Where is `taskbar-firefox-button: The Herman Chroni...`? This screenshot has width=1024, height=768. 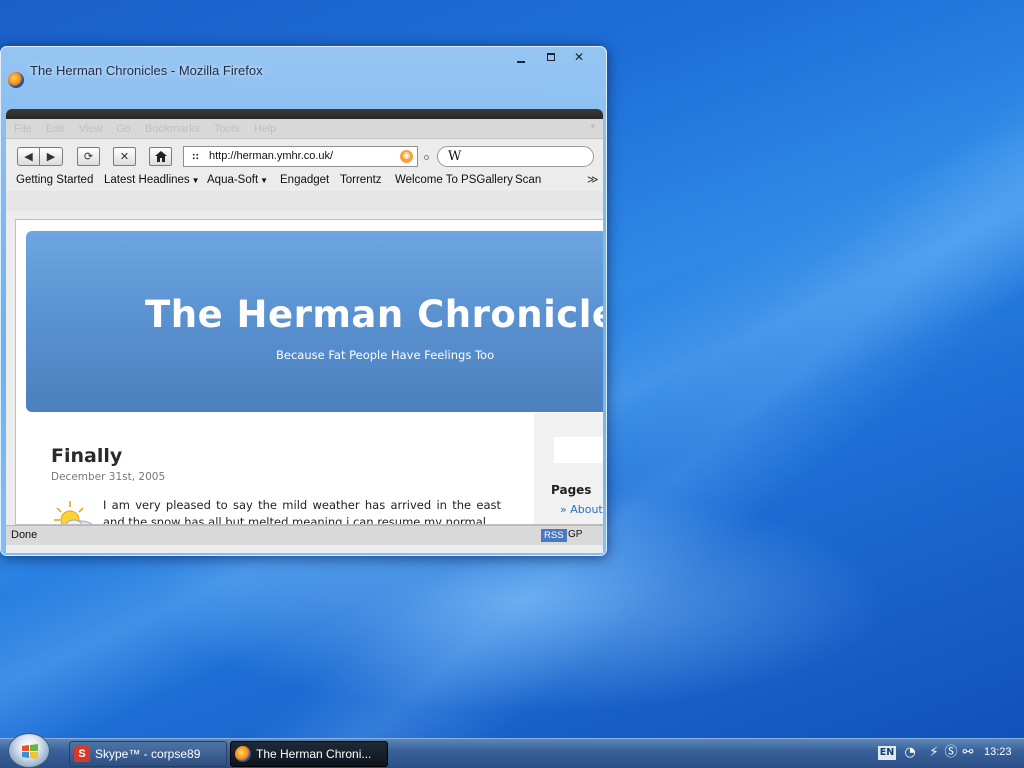 taskbar-firefox-button: The Herman Chroni... is located at coordinates (309, 754).